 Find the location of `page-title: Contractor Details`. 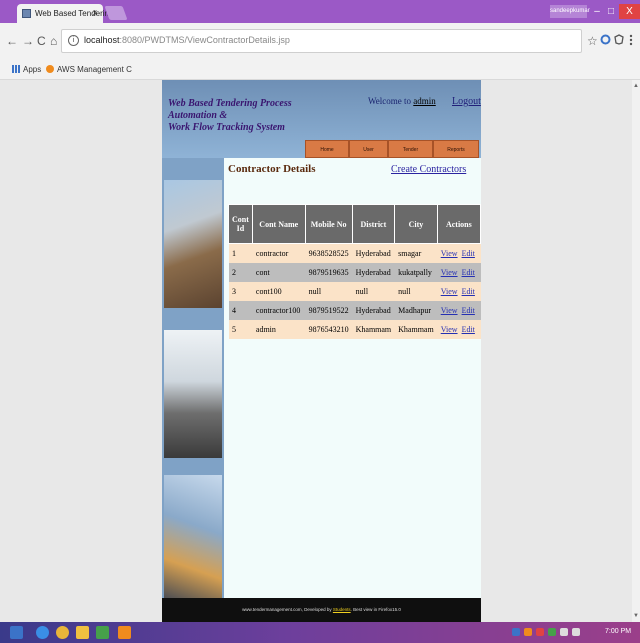

page-title: Contractor Details is located at coordinates (272, 169).